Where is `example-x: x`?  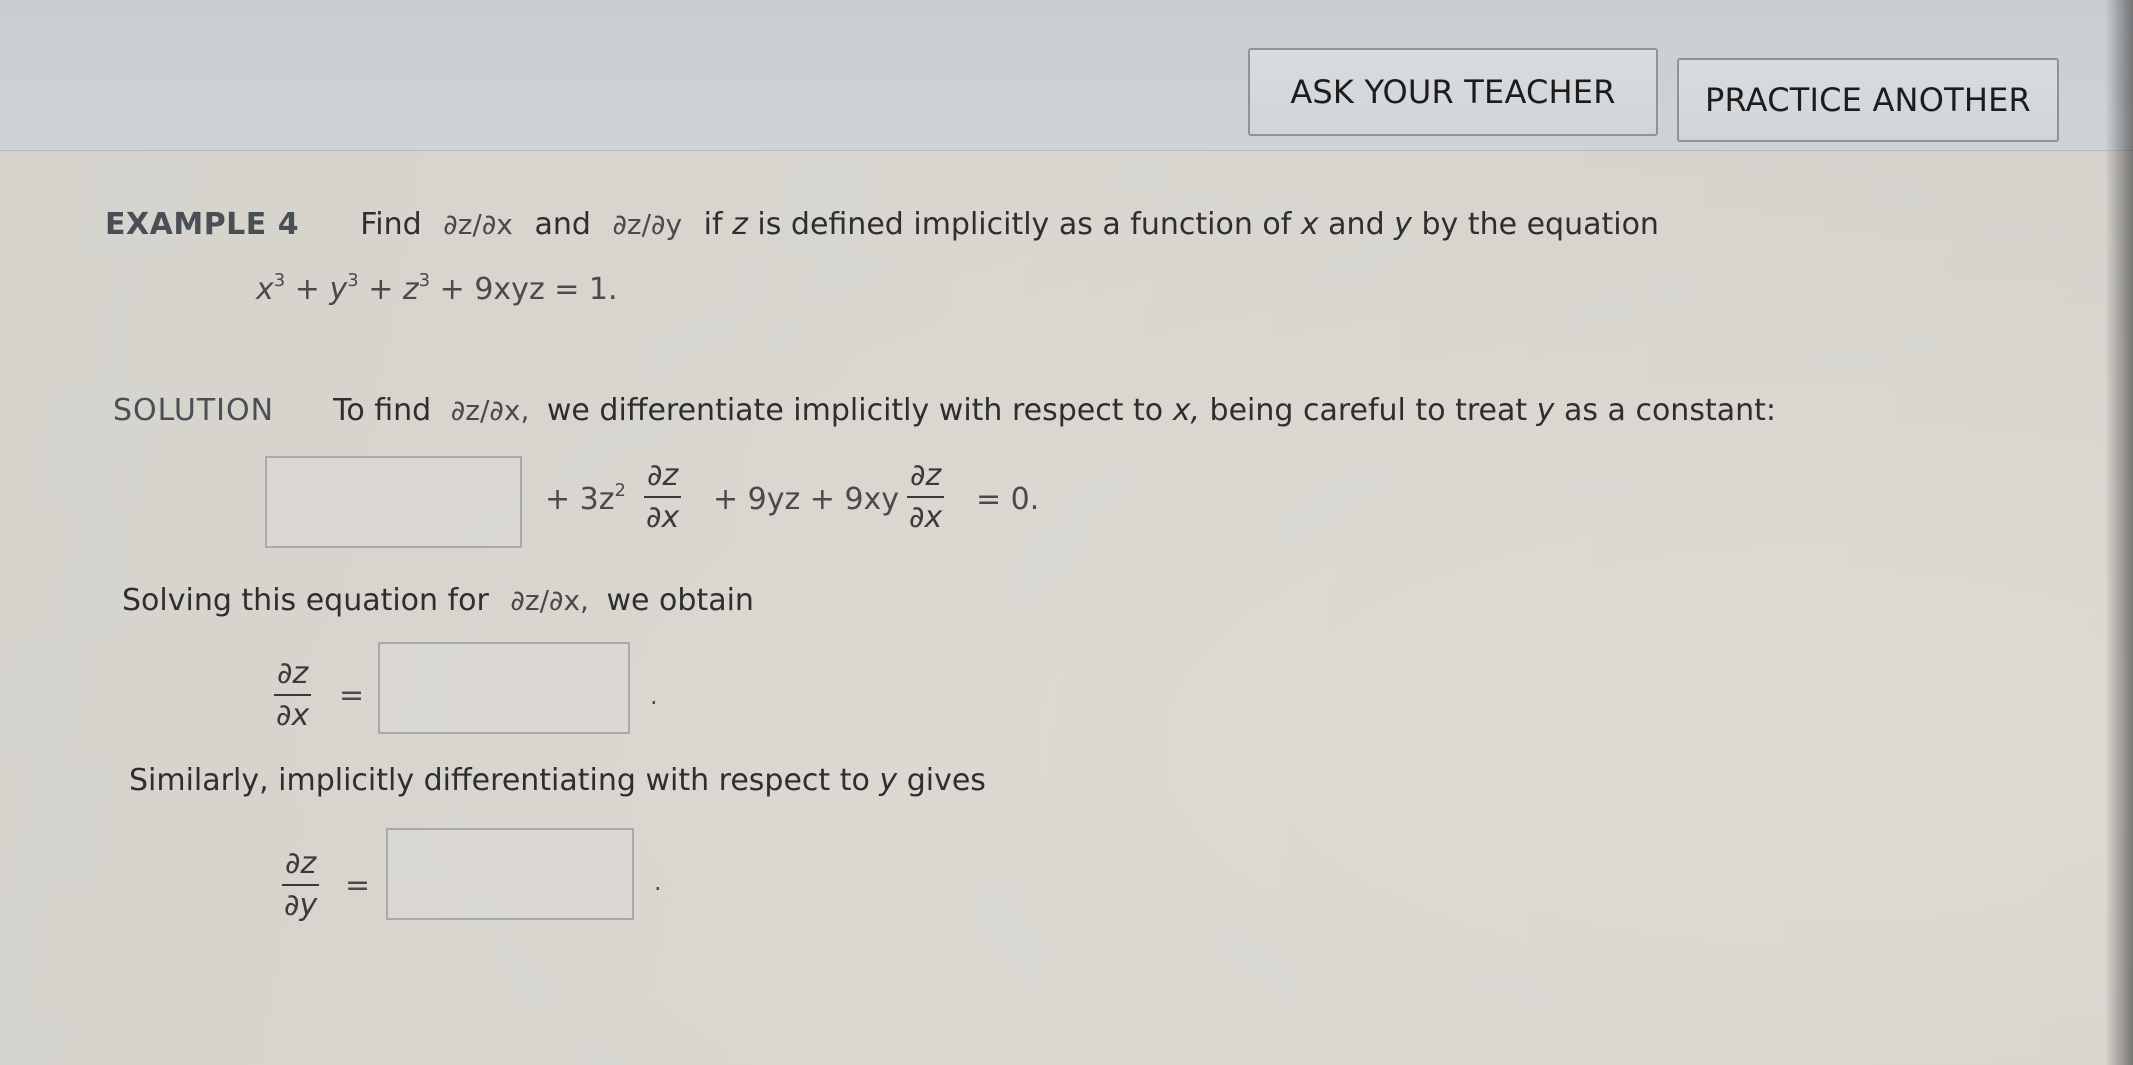 example-x: x is located at coordinates (1309, 224).